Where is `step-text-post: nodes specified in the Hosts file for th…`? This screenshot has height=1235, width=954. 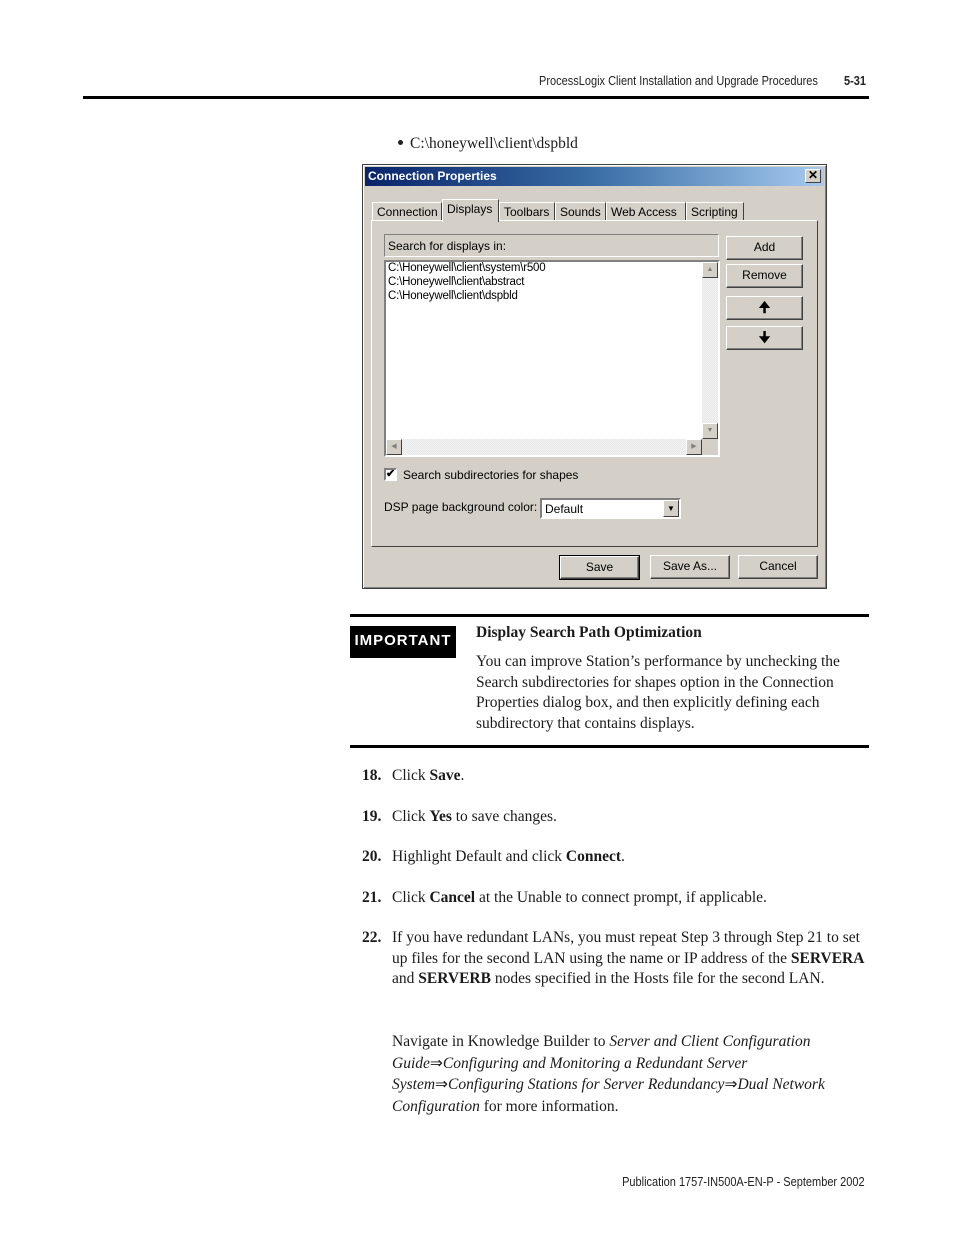
step-text-post: nodes specified in the Hosts file for th… is located at coordinates (657, 978).